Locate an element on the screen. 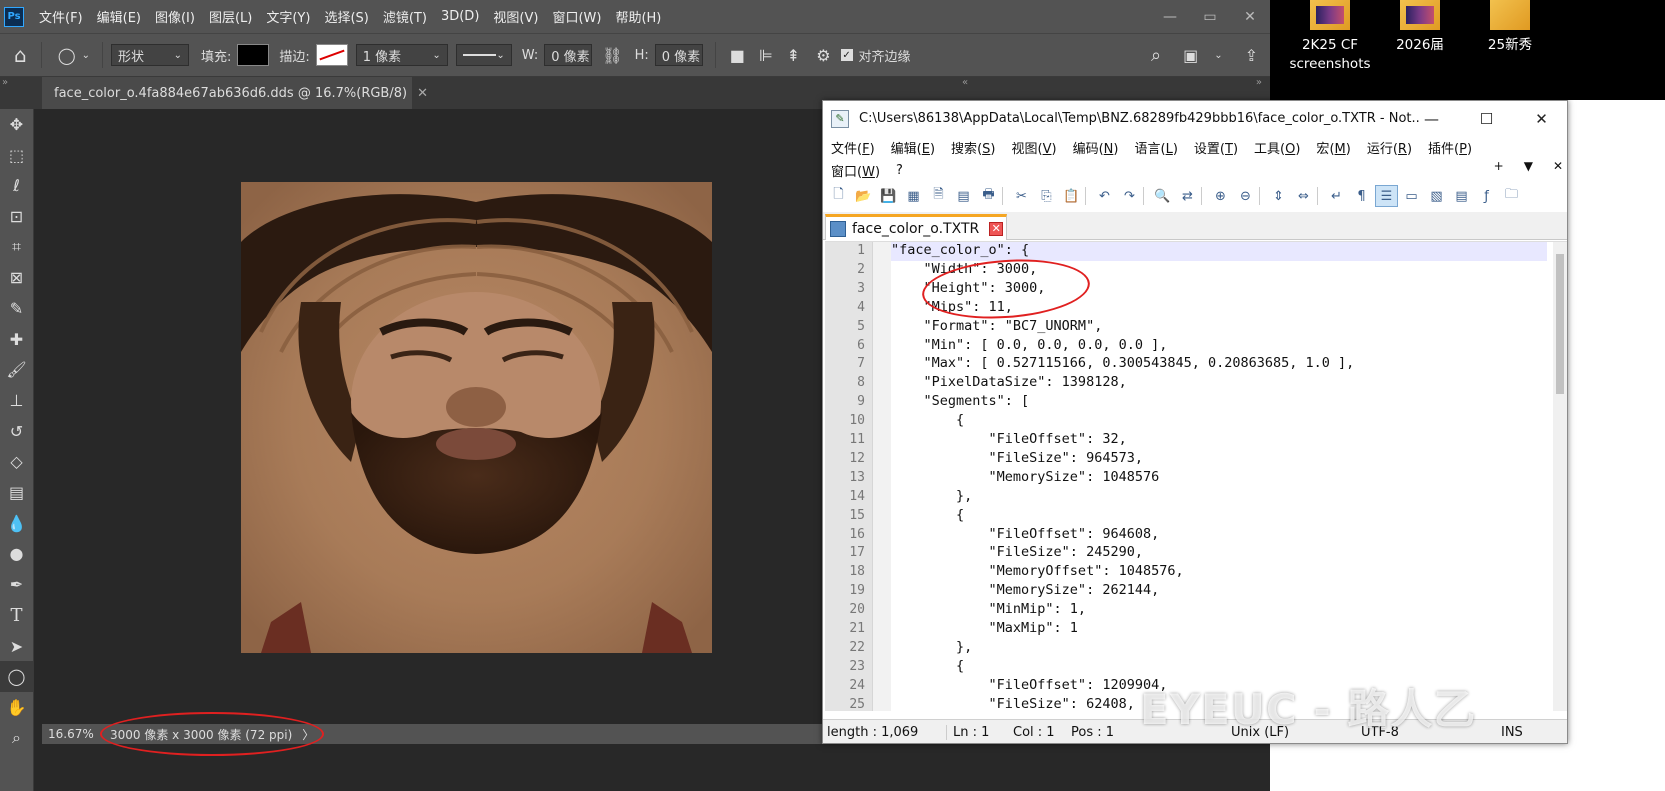 The image size is (1665, 791). close-file-icon: 🗎 is located at coordinates (938, 196).